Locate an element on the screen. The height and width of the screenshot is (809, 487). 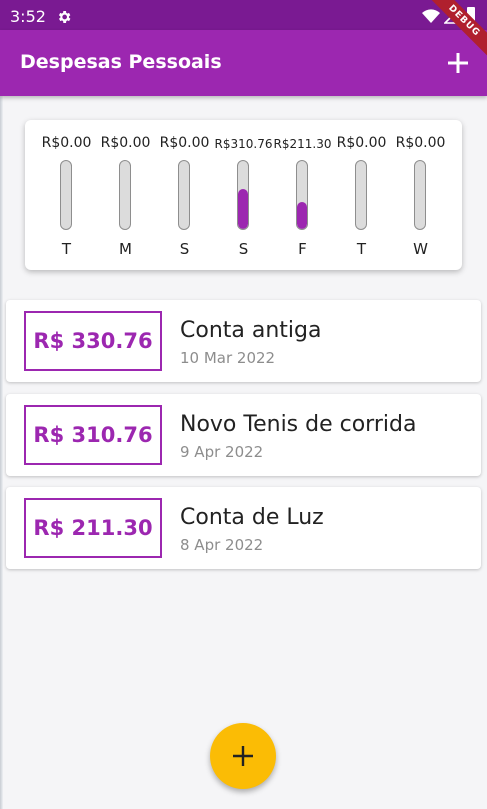
chart-day: R$0.00 W is located at coordinates (420, 195).